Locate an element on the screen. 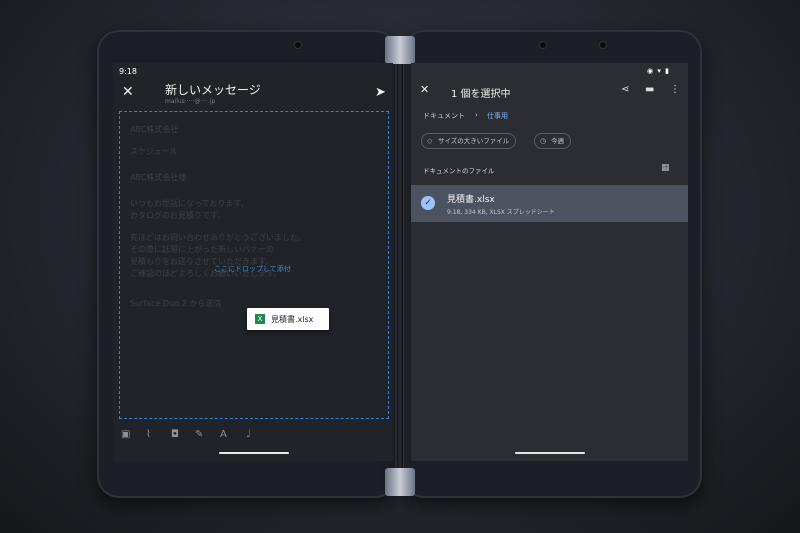  more-icon: ⋮ is located at coordinates (675, 89).